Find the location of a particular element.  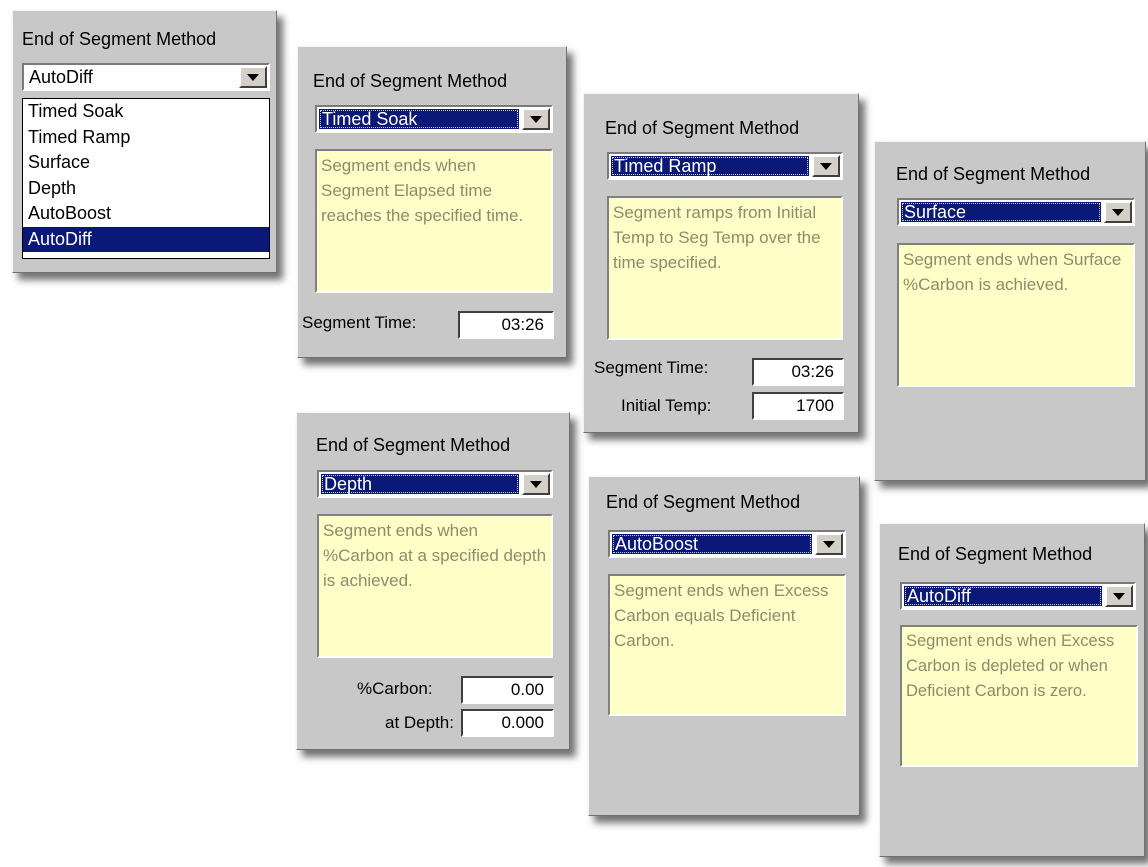

option-surface: Surface is located at coordinates (146, 163).